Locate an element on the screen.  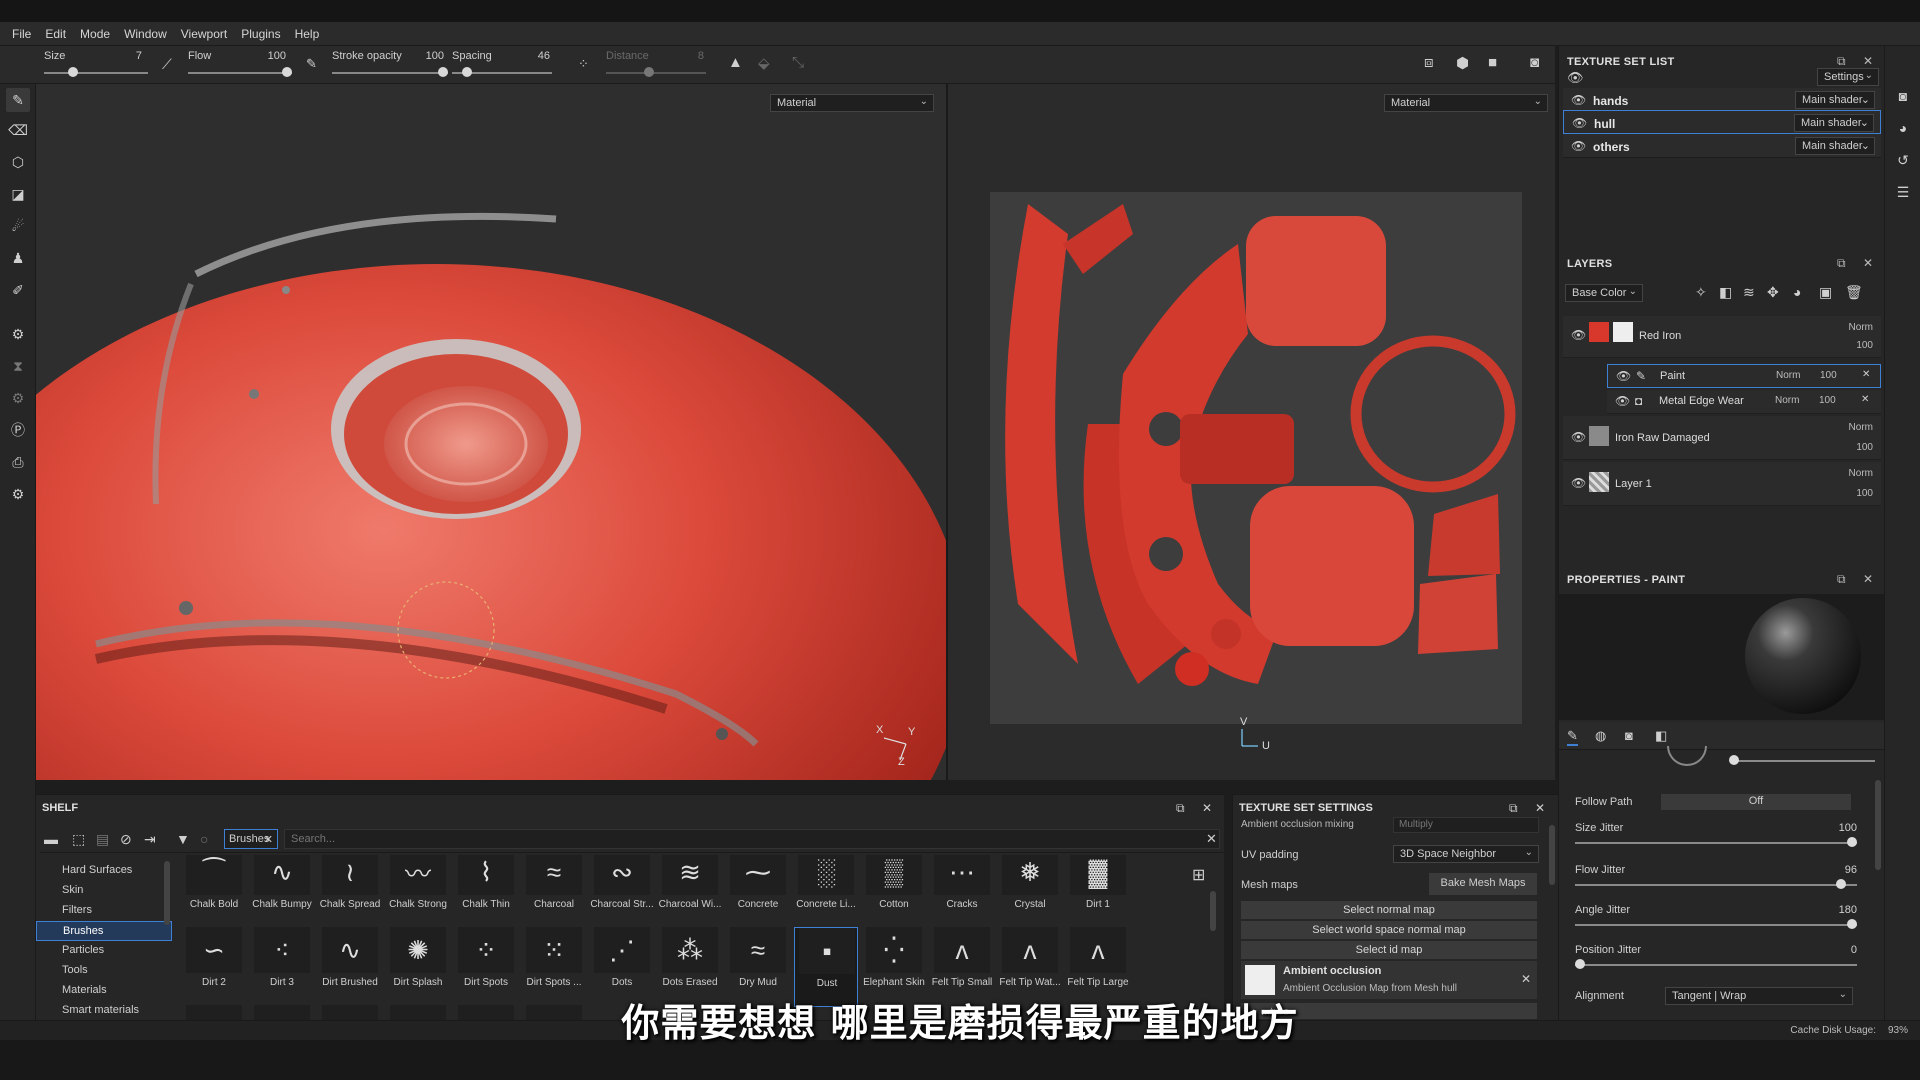
menu-viewport: Viewport is located at coordinates (204, 34).